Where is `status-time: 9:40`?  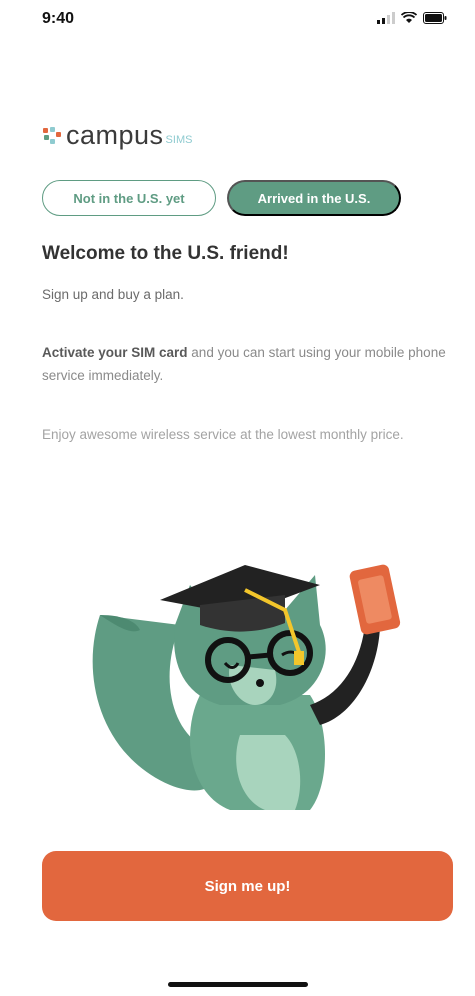 status-time: 9:40 is located at coordinates (58, 18).